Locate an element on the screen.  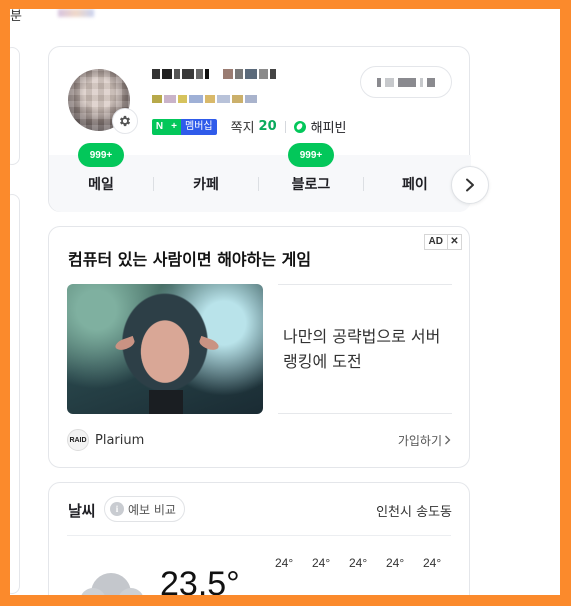
profile-settings-button is located at coordinates (125, 121).